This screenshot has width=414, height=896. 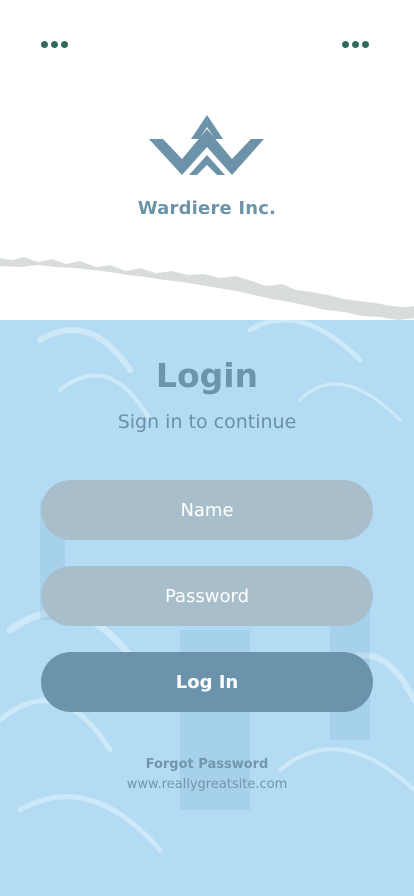 I want to click on website-text: www.reallygreatsite.com, so click(x=207, y=784).